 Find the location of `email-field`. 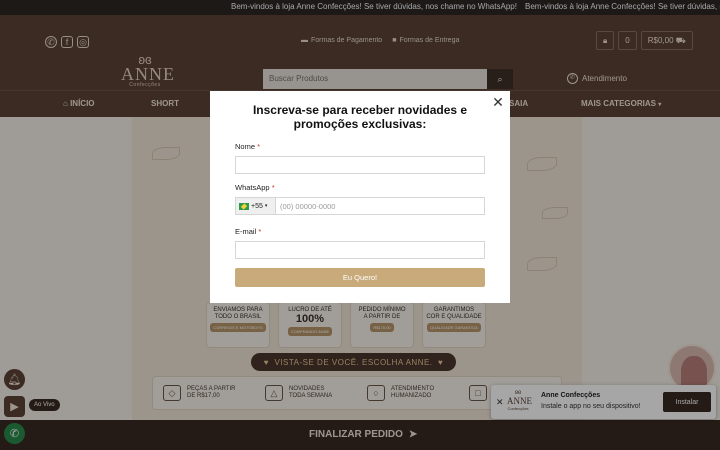

email-field is located at coordinates (360, 250).